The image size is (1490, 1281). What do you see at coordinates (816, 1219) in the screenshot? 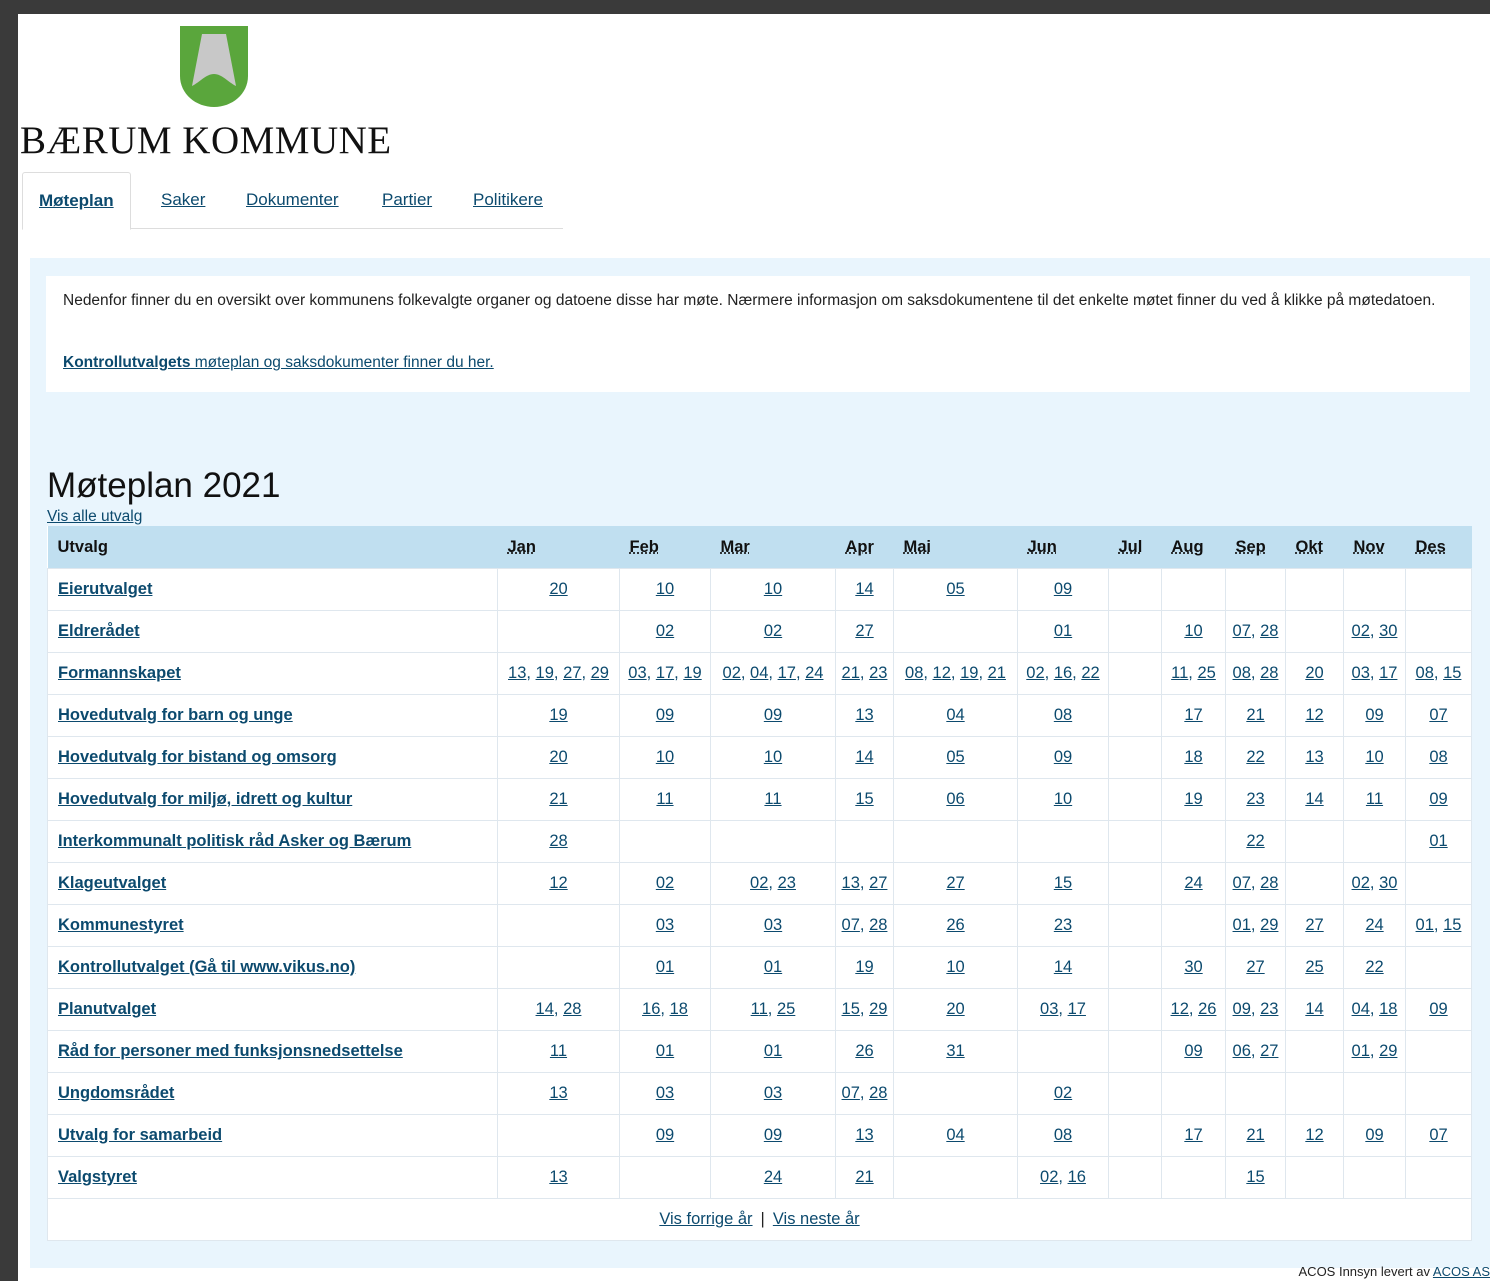
I see `next-year-link: Vis neste år` at bounding box center [816, 1219].